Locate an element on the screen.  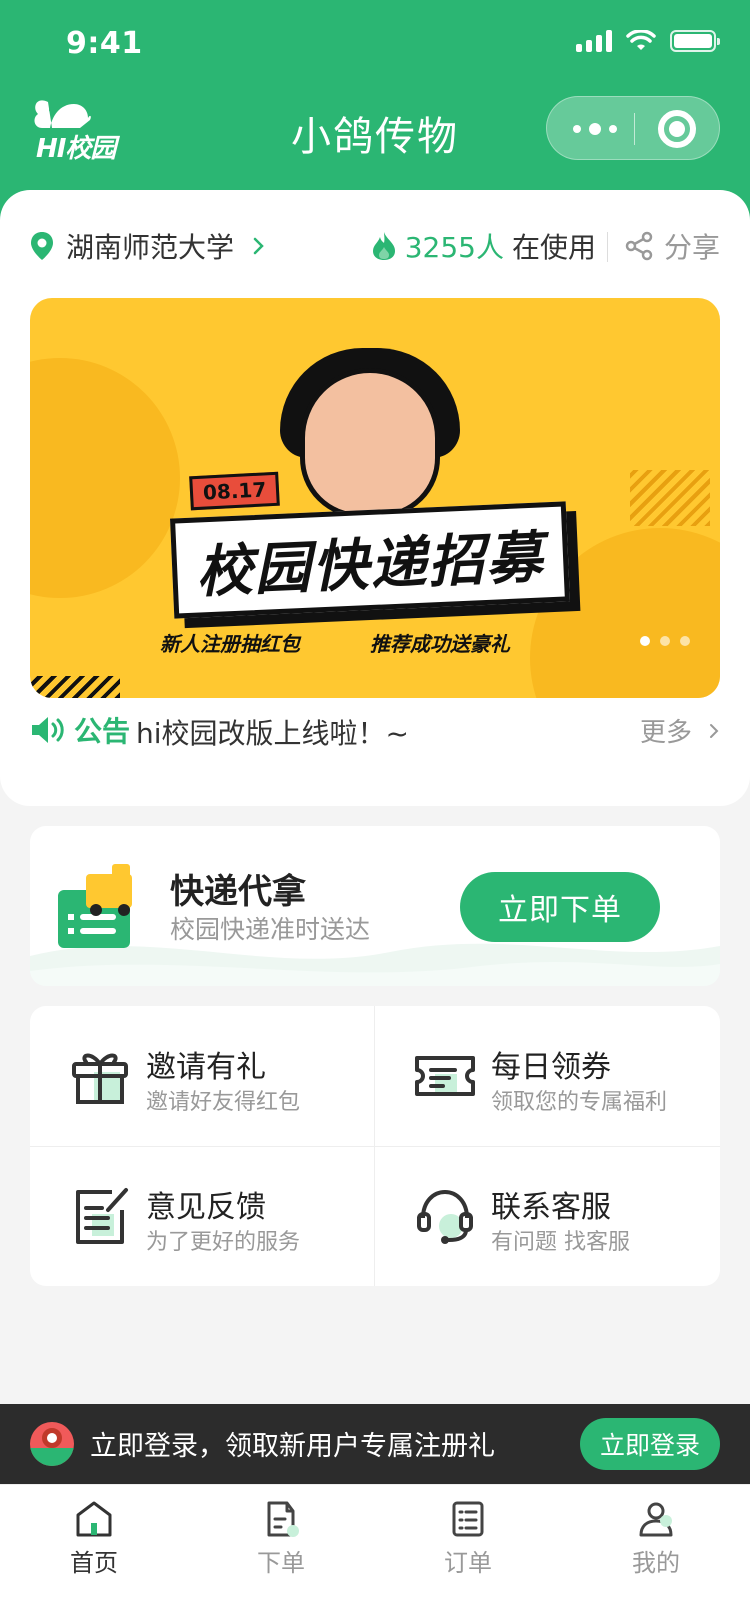
speaker-icon is located at coordinates (48, 730).